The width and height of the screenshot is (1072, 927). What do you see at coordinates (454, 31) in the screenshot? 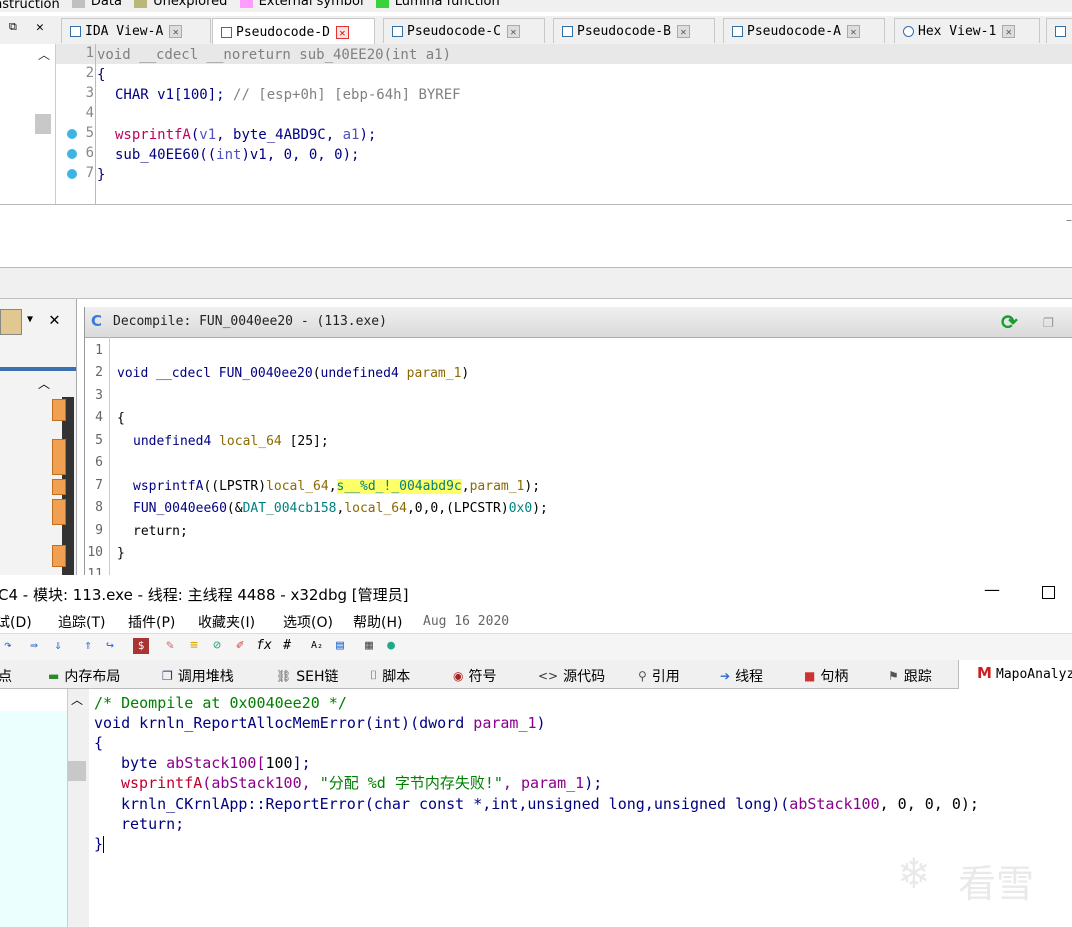
I see `tab-label: Pseudocode-C` at bounding box center [454, 31].